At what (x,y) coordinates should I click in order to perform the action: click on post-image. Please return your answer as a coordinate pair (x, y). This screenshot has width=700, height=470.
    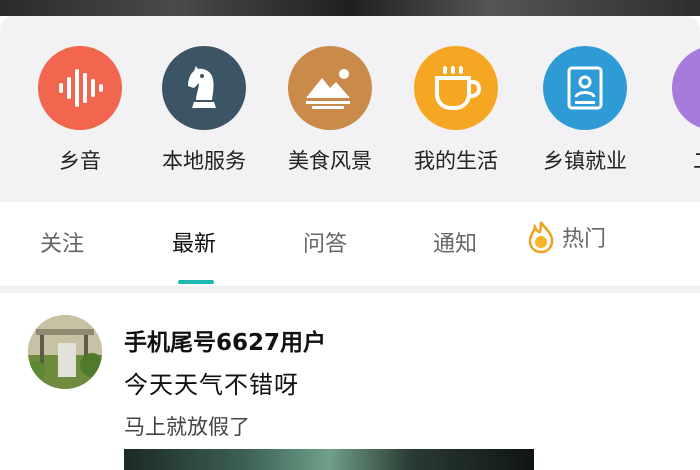
    Looking at the image, I should click on (329, 459).